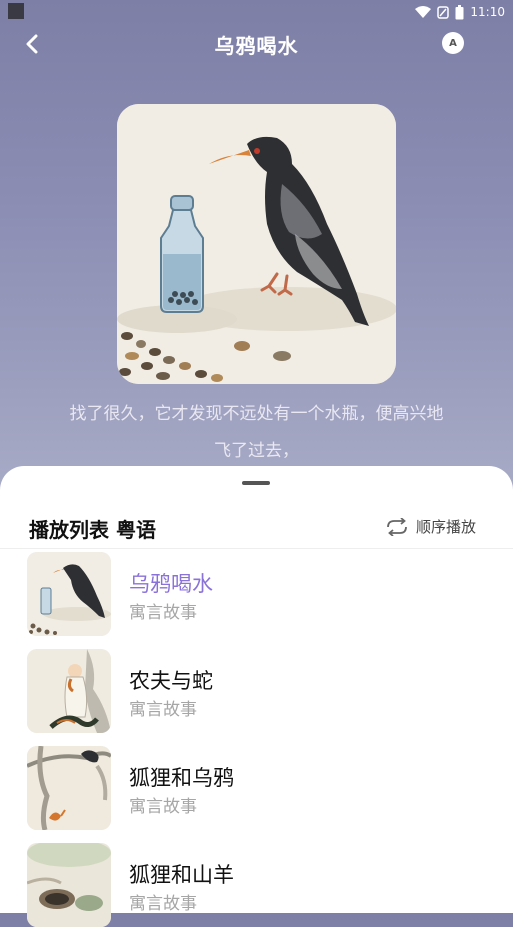  I want to click on lyric-line: 飞了过去，, so click(256, 451).